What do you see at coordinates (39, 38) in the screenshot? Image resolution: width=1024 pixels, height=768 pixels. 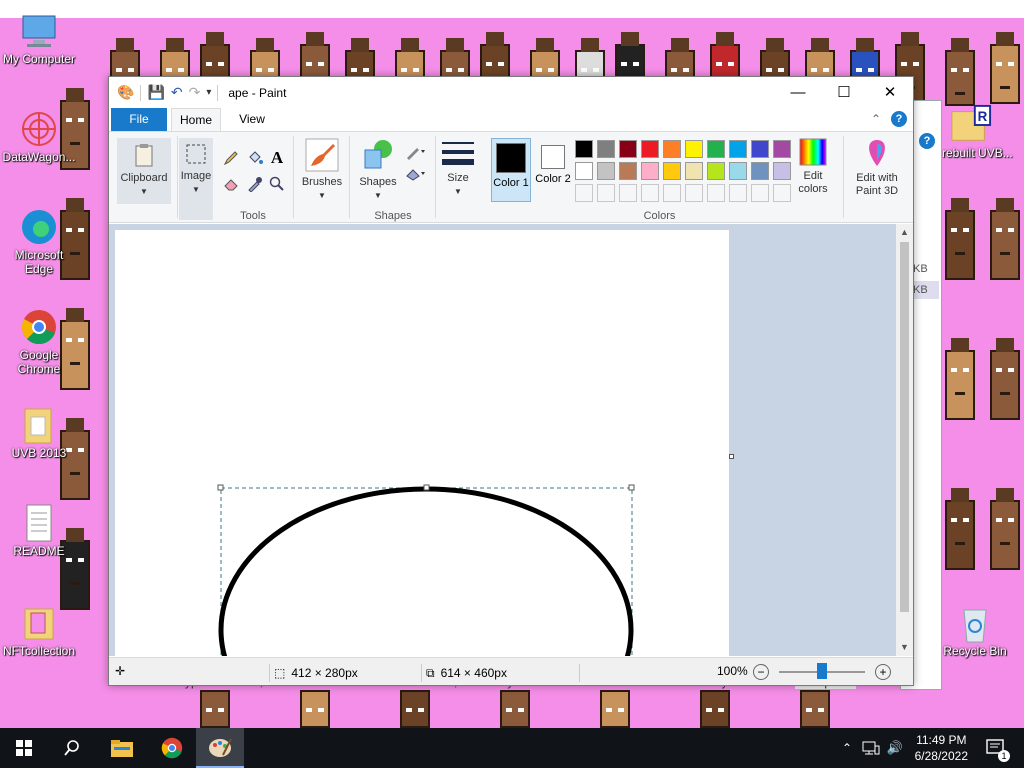 I see `desktop-icon-my-computer: My Computer` at bounding box center [39, 38].